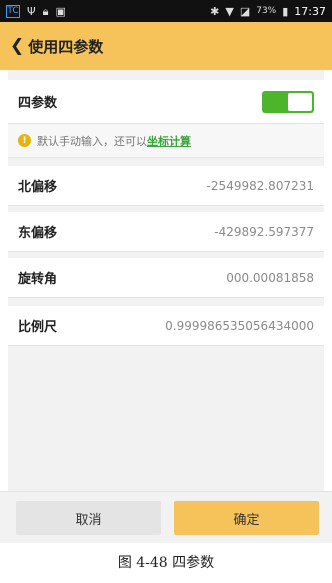 The image size is (332, 583). I want to click on field-row-east-offset: 东偏移 -429892.597377, so click(166, 232).